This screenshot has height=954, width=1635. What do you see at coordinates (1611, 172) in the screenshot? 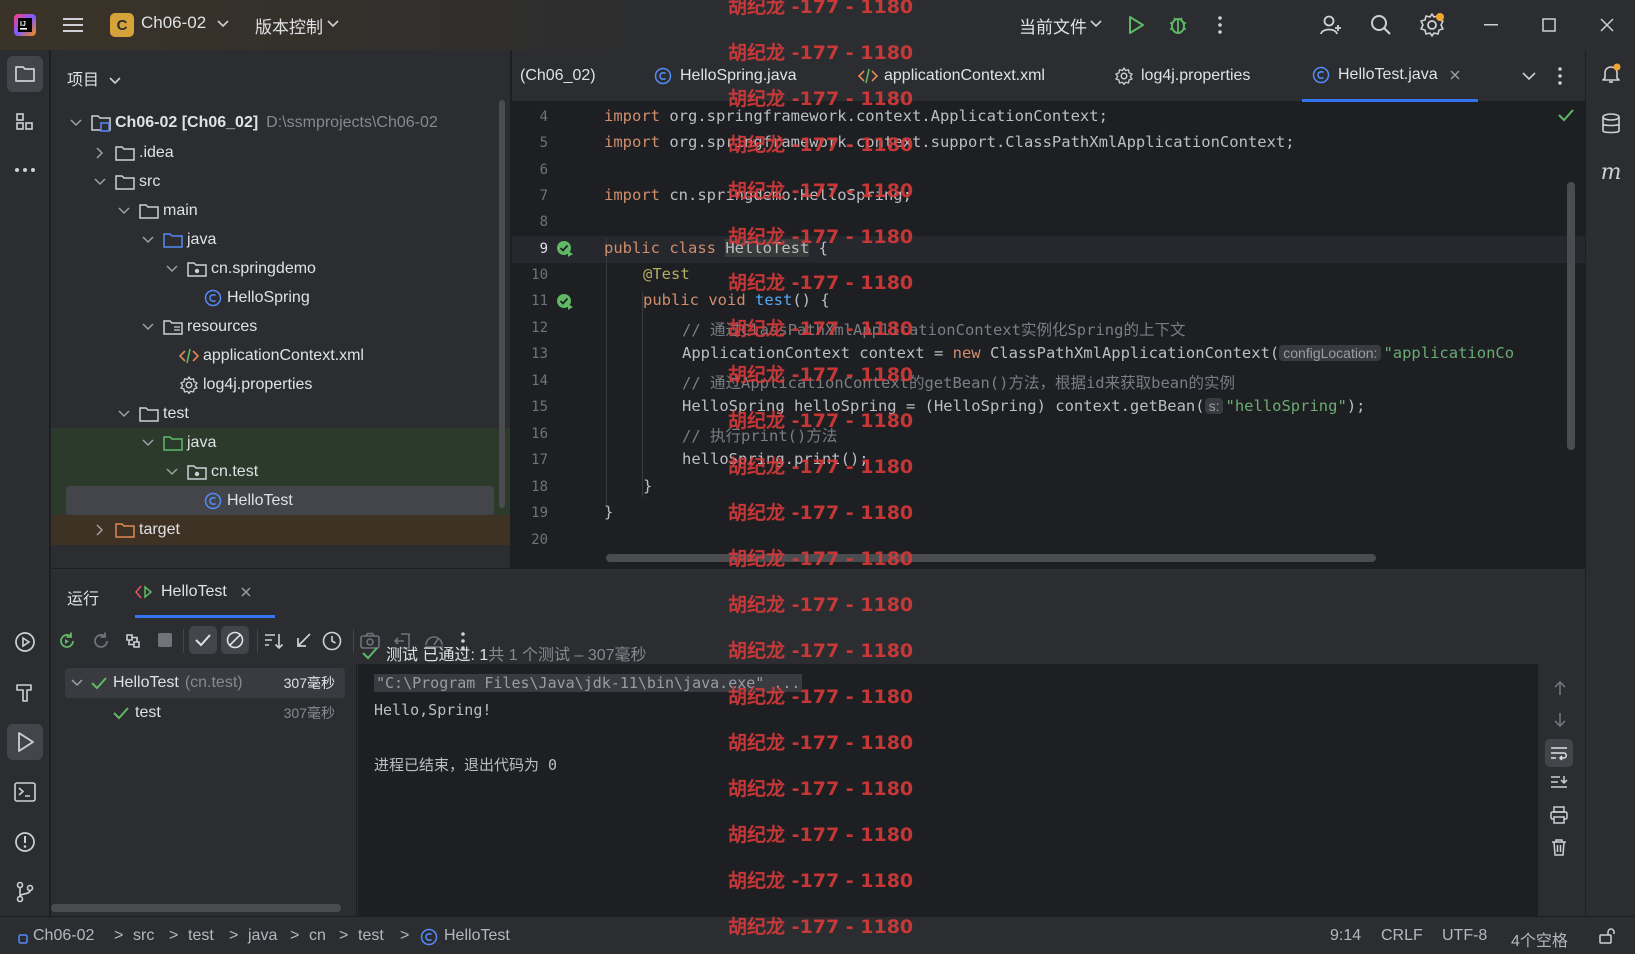
I see `maven-icon: m` at bounding box center [1611, 172].